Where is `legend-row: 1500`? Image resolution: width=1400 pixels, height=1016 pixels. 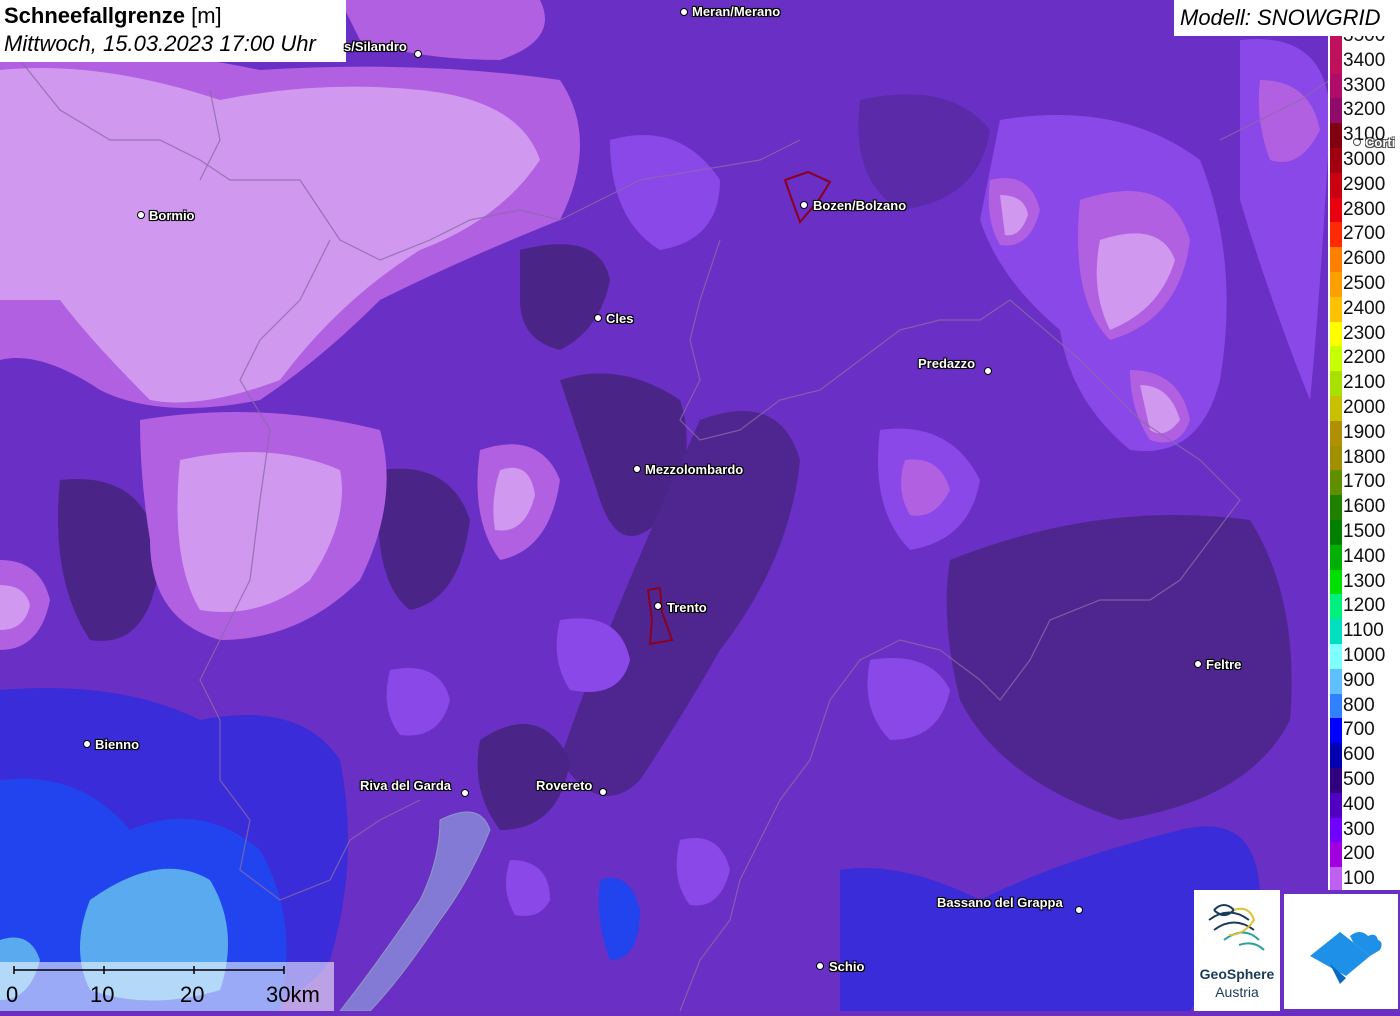
legend-row: 1500 is located at coordinates (1364, 532).